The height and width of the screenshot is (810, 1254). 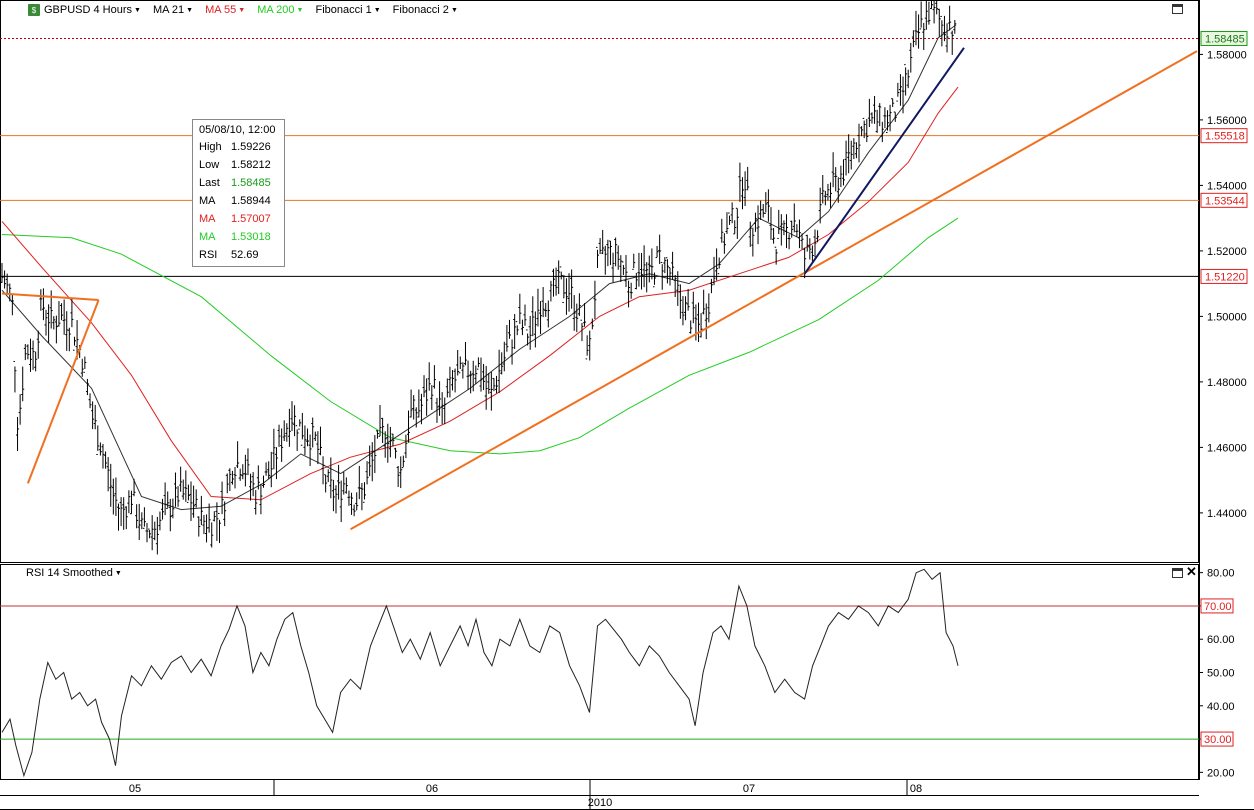 I want to click on tooltip-row-high: High 1.59226, so click(x=238, y=150).